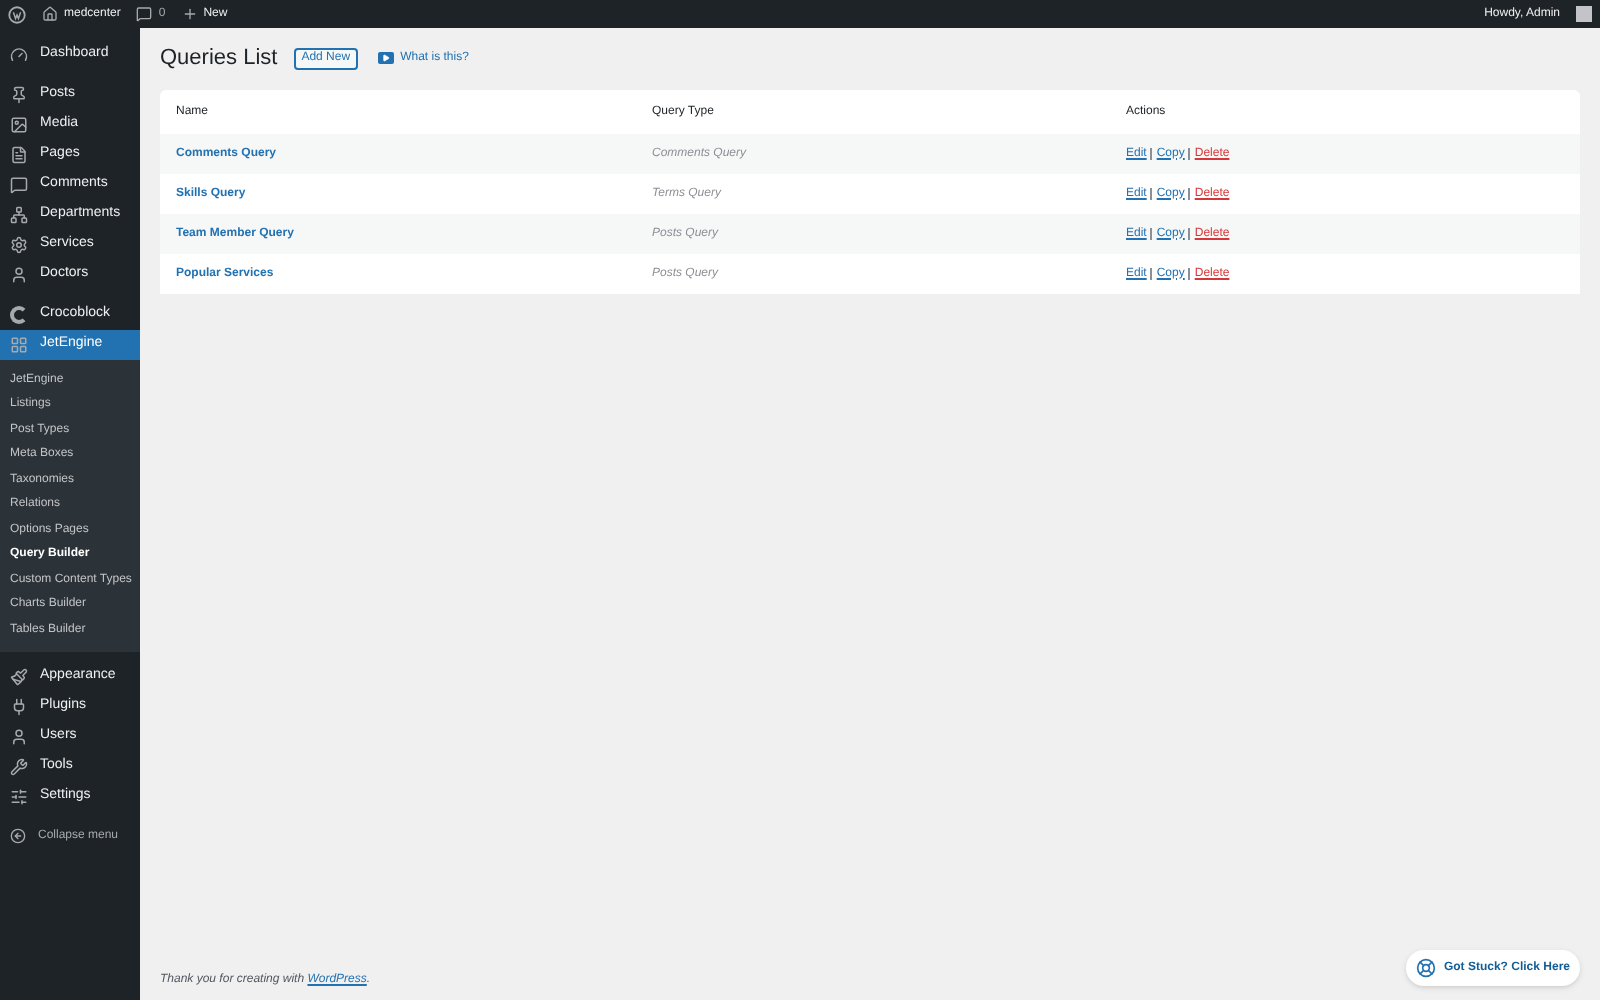  What do you see at coordinates (17, 14) in the screenshot?
I see `wordpress-logo-icon` at bounding box center [17, 14].